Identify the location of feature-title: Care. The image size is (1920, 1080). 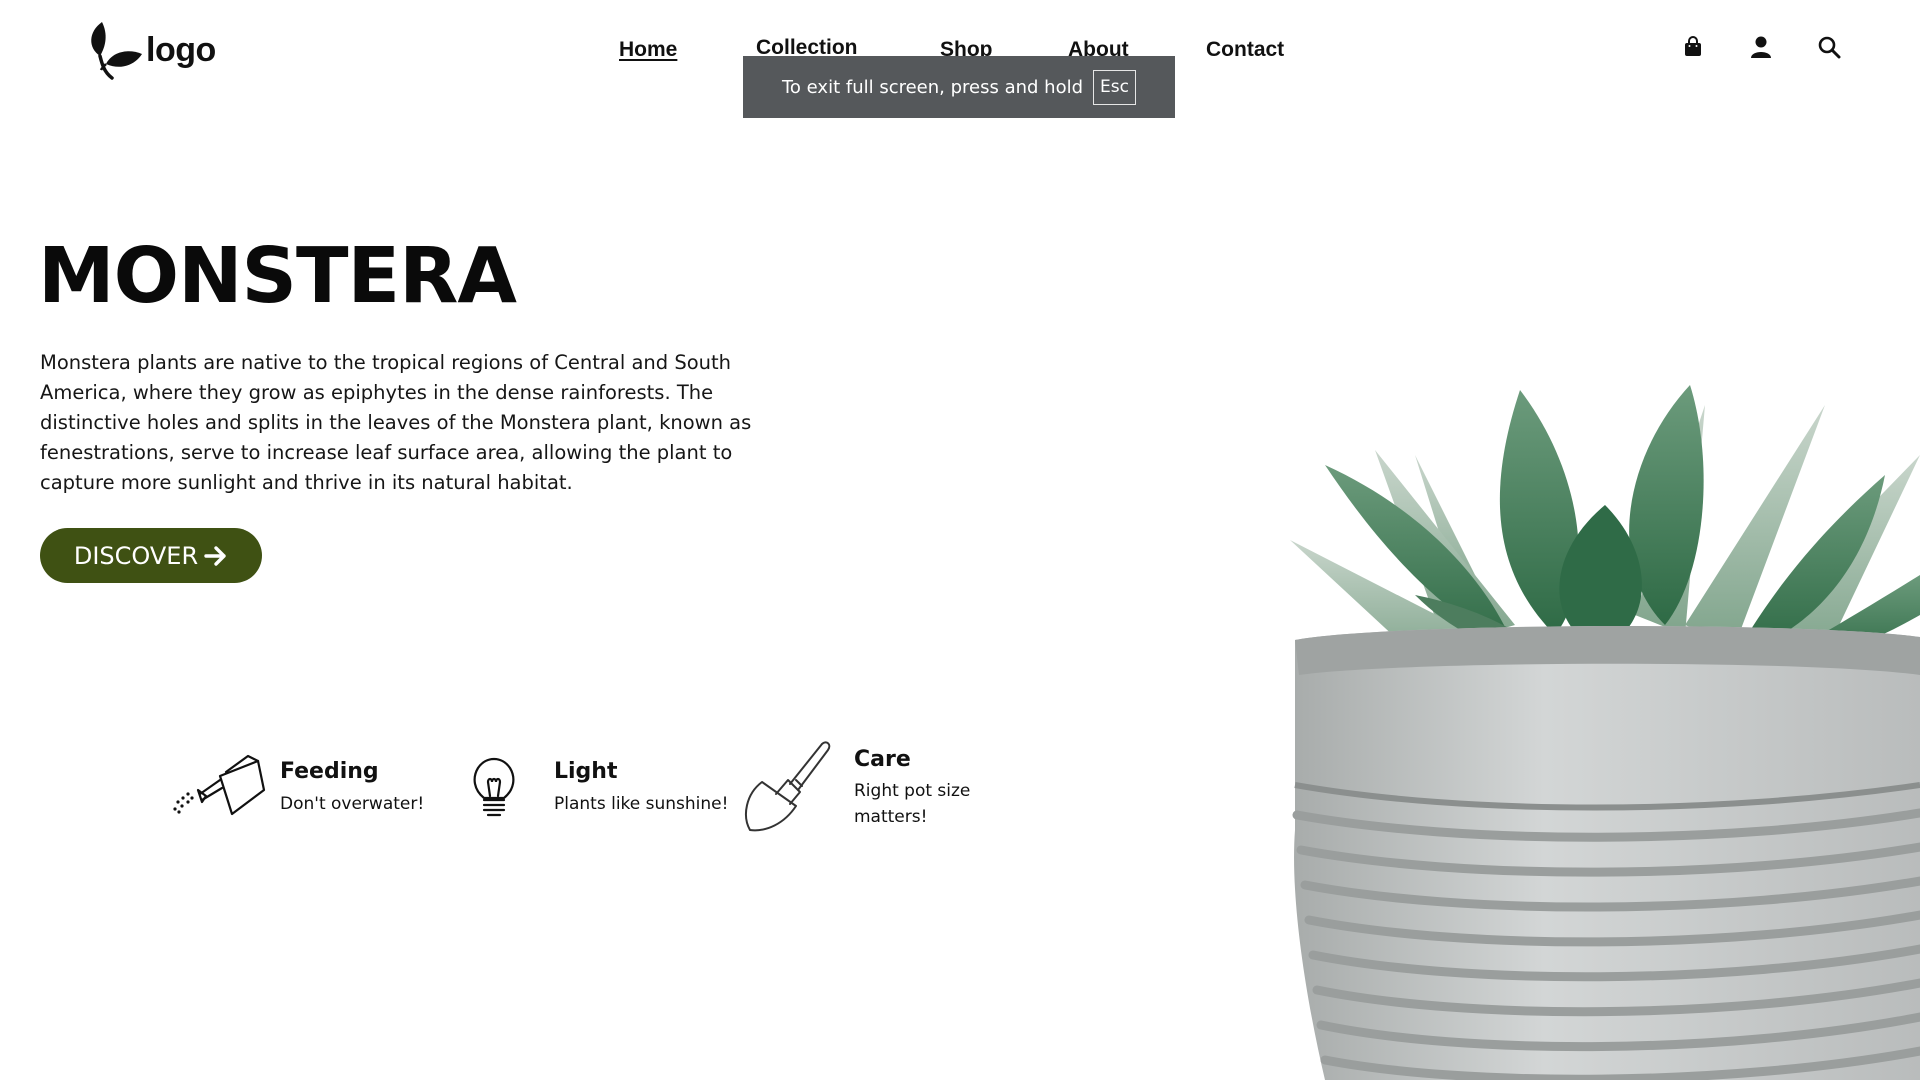
(882, 759).